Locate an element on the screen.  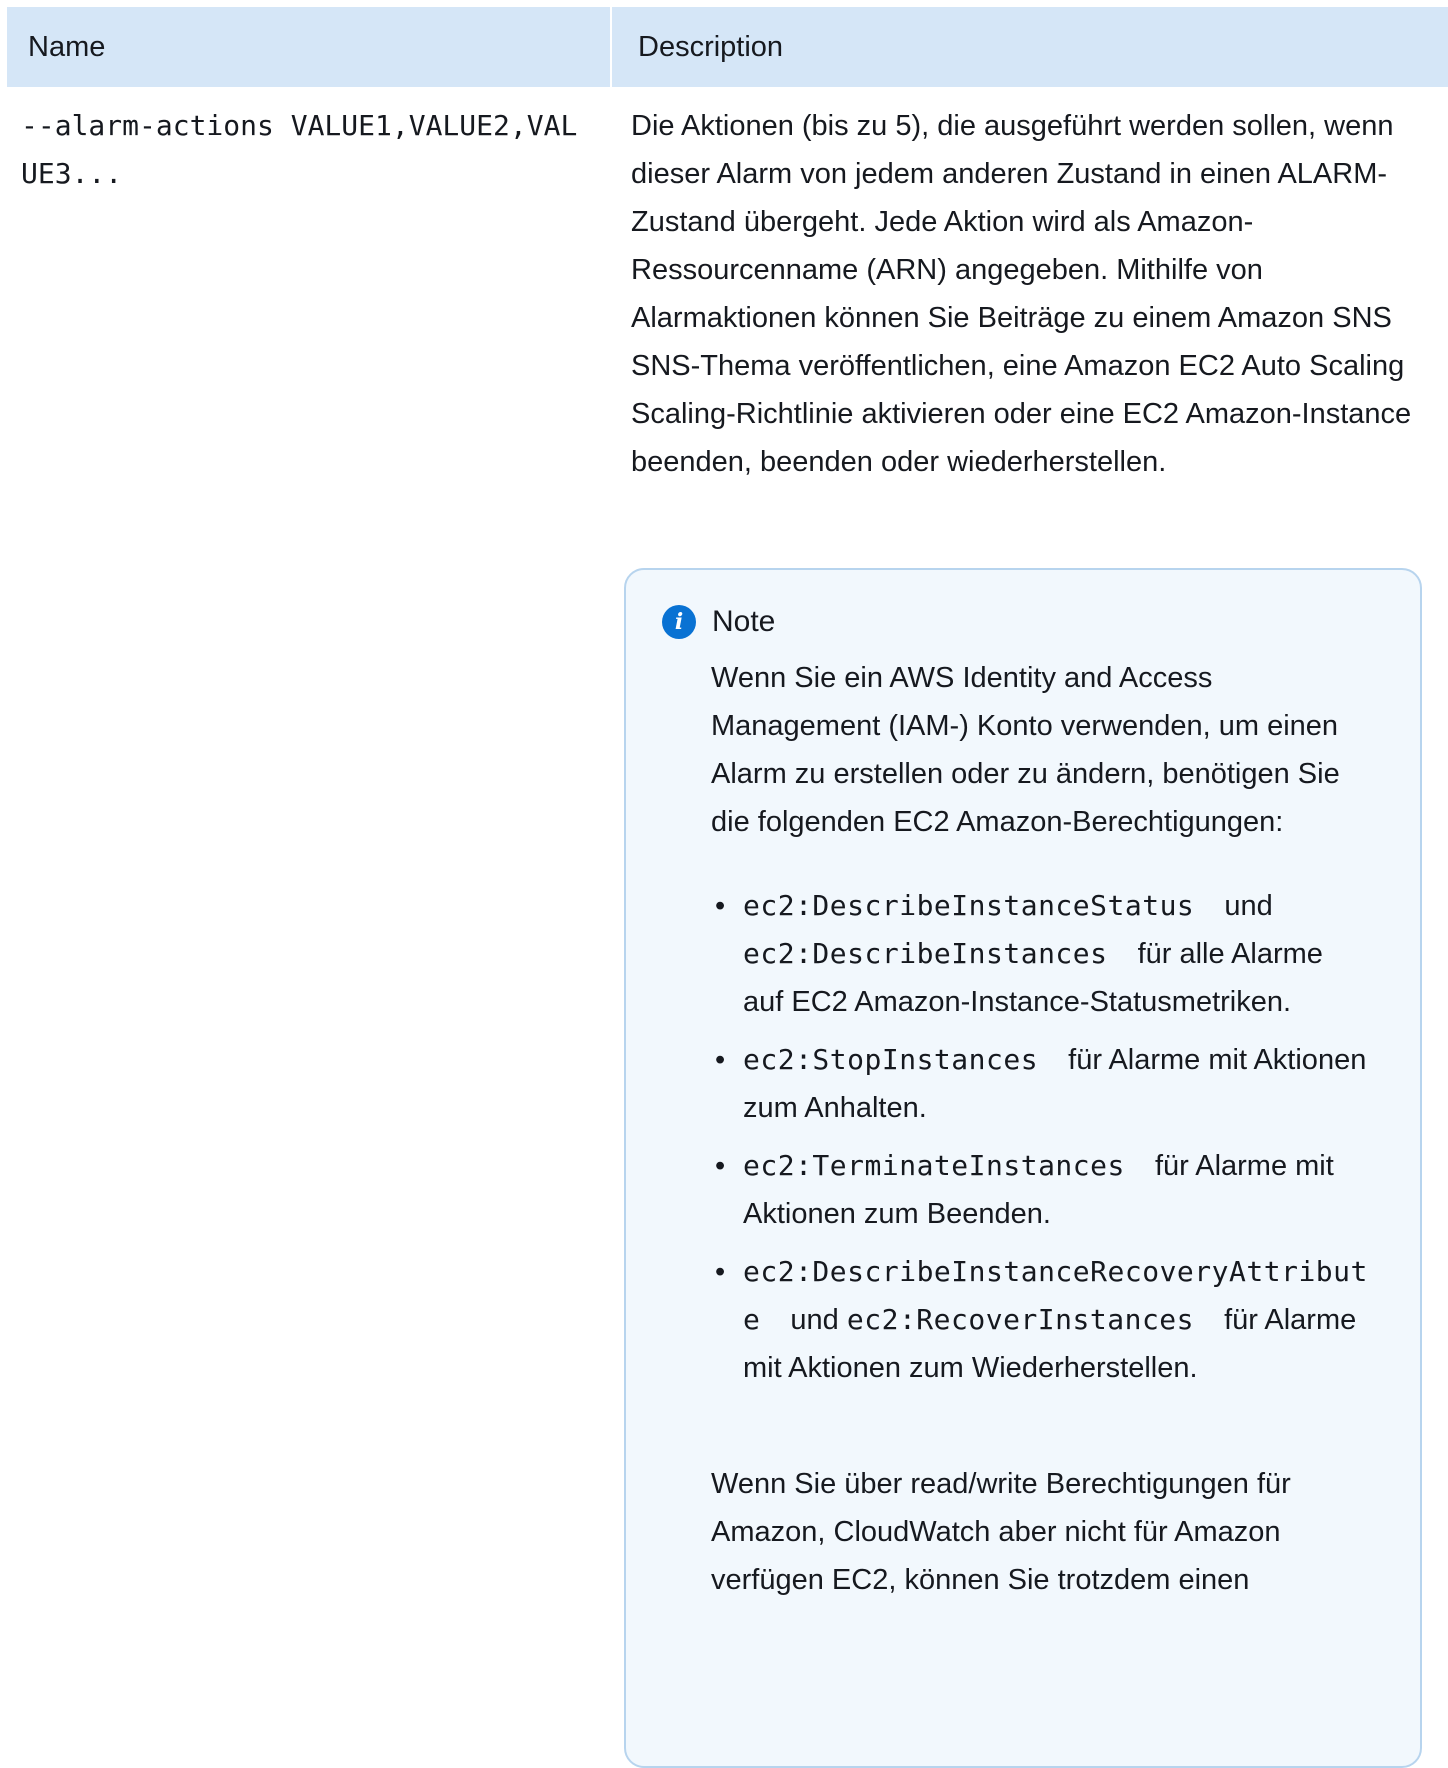
permission-code: ec2:RecoverInstances is located at coordinates (1020, 1319).